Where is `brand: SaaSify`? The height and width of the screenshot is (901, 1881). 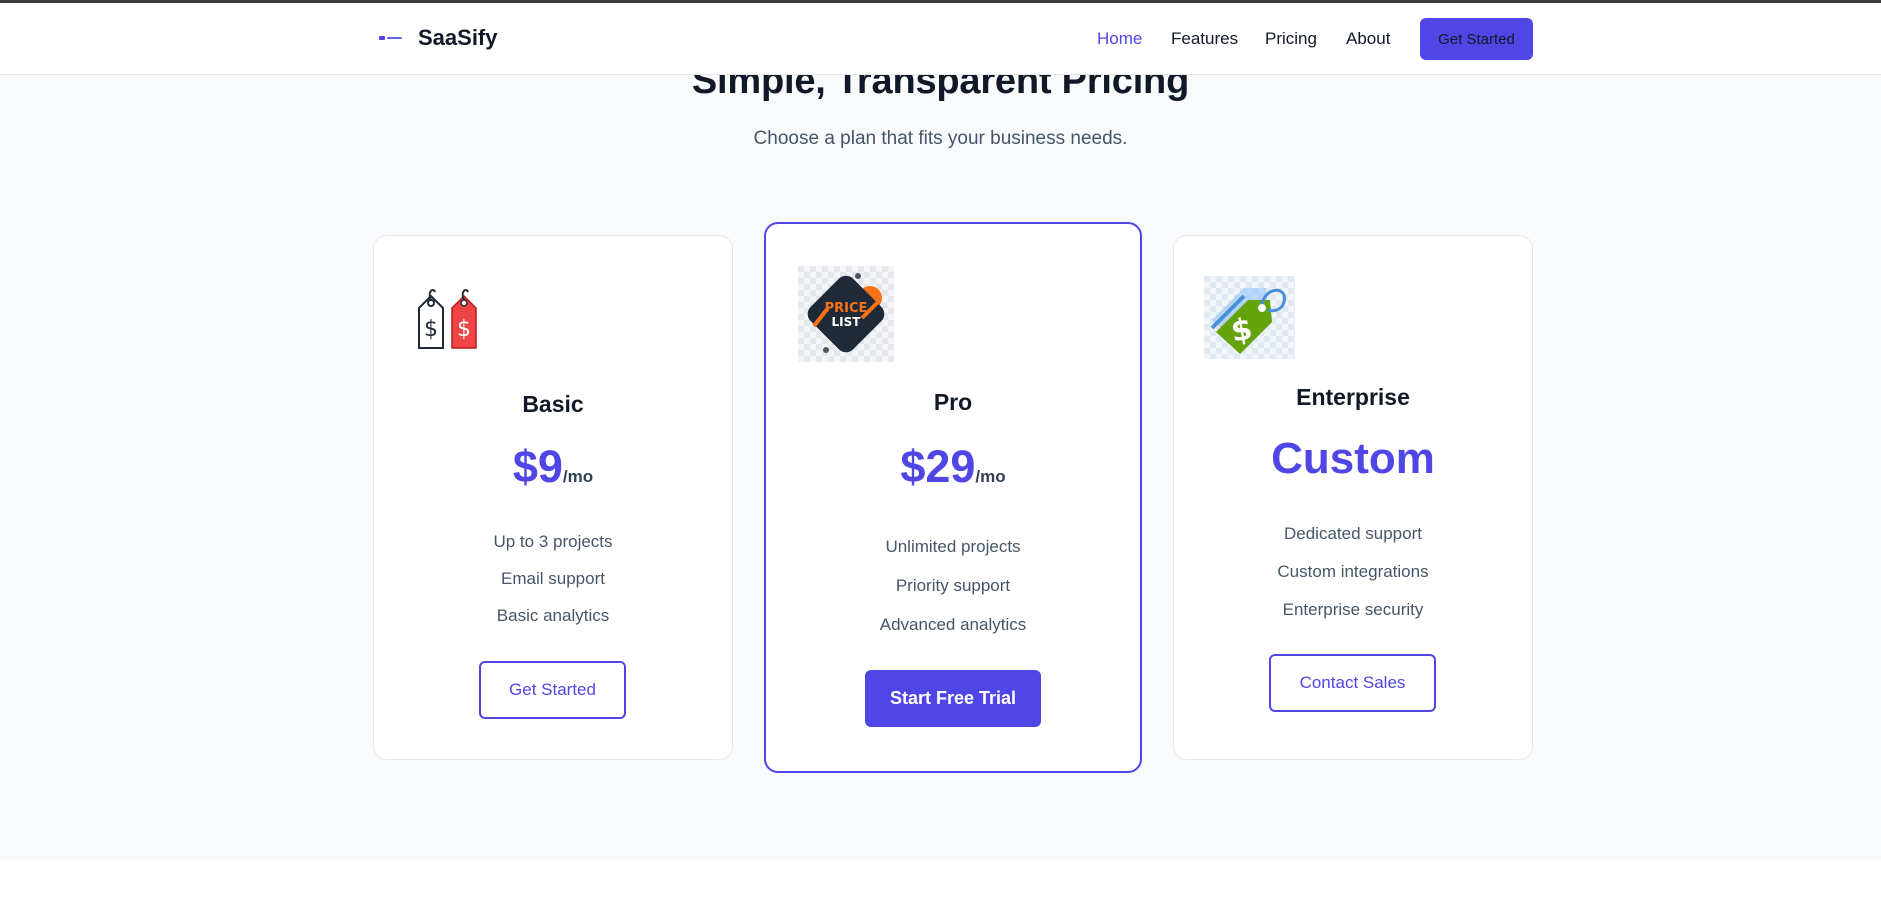 brand: SaaSify is located at coordinates (438, 38).